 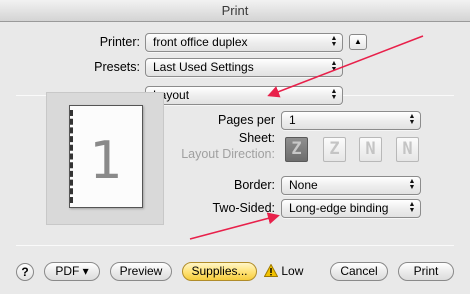 I want to click on window-title: Print, so click(x=235, y=10).